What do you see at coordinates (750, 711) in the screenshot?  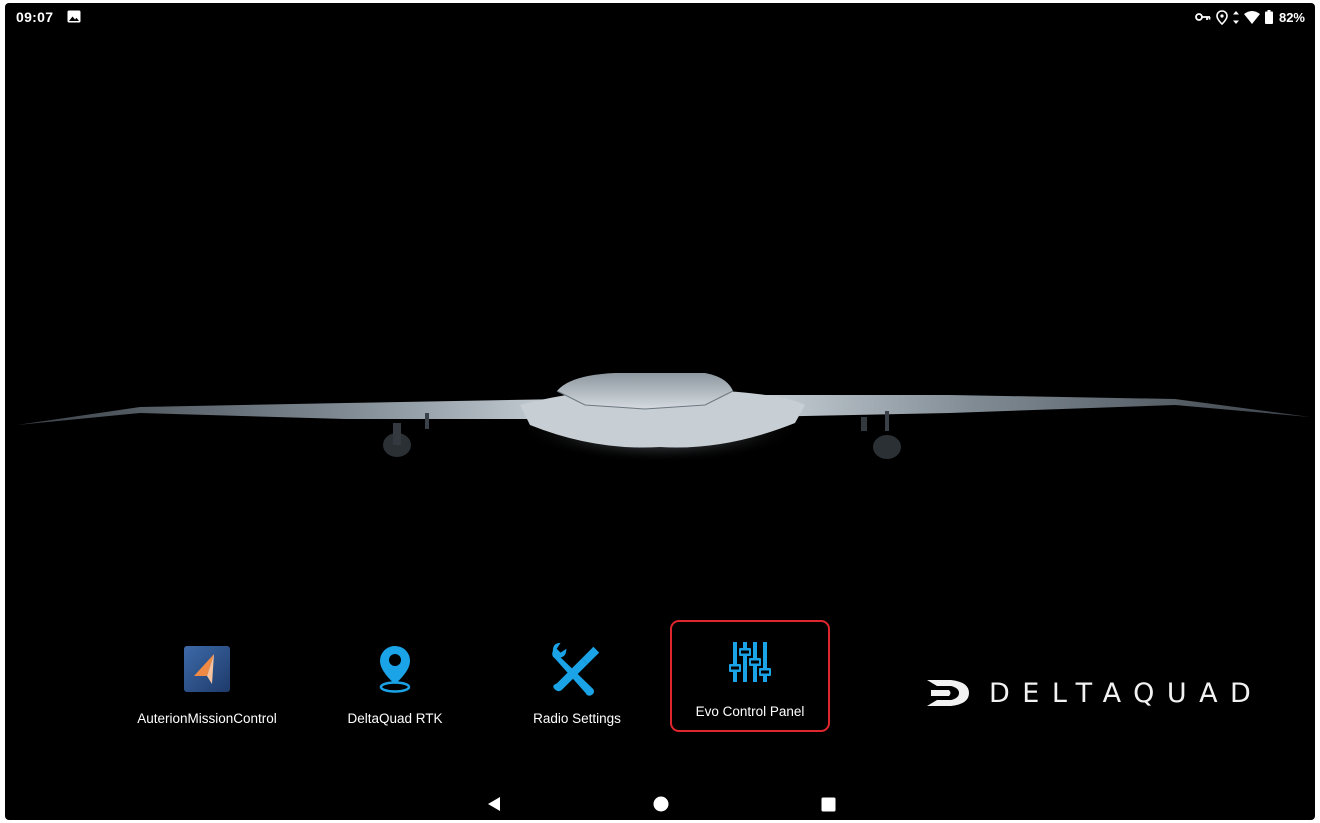 I see `app-label: Evo Control Panel` at bounding box center [750, 711].